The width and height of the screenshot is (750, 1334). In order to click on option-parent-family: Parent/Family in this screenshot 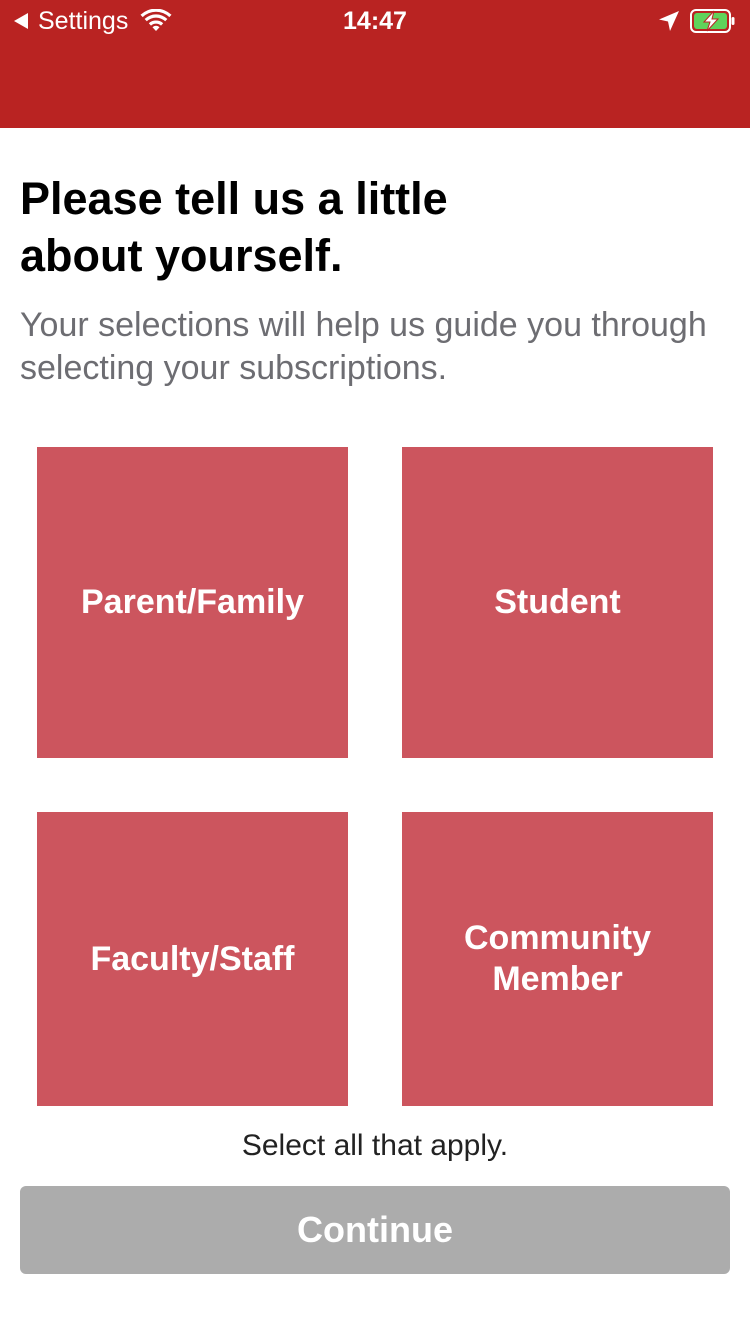, I will do `click(192, 602)`.